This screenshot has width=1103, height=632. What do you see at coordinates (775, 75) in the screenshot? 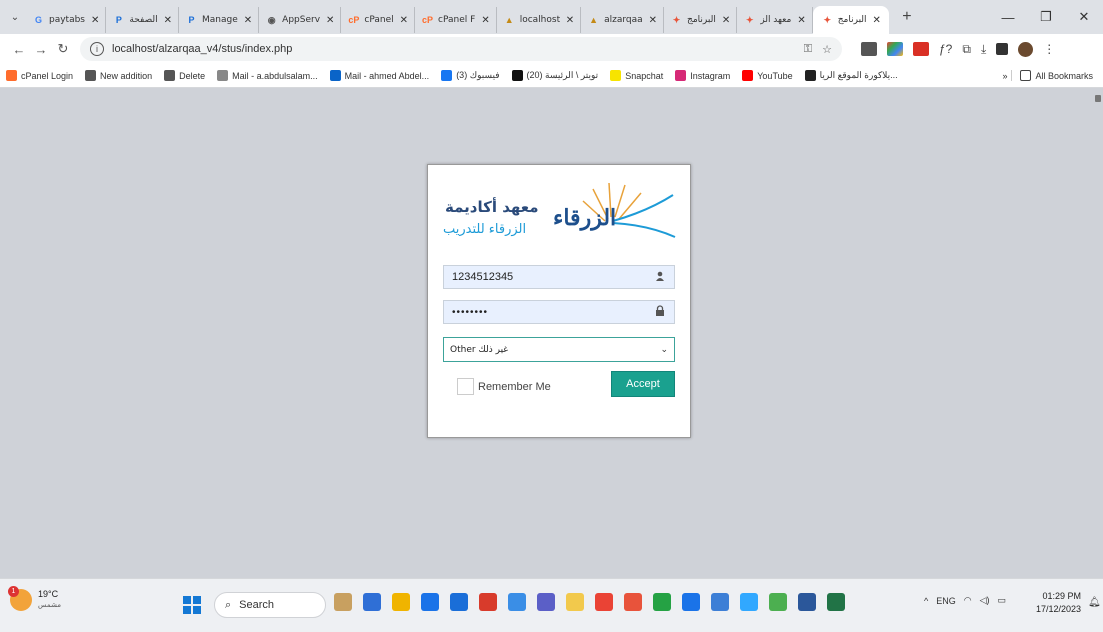
I see `bookmark-label: YouTube` at bounding box center [775, 75].